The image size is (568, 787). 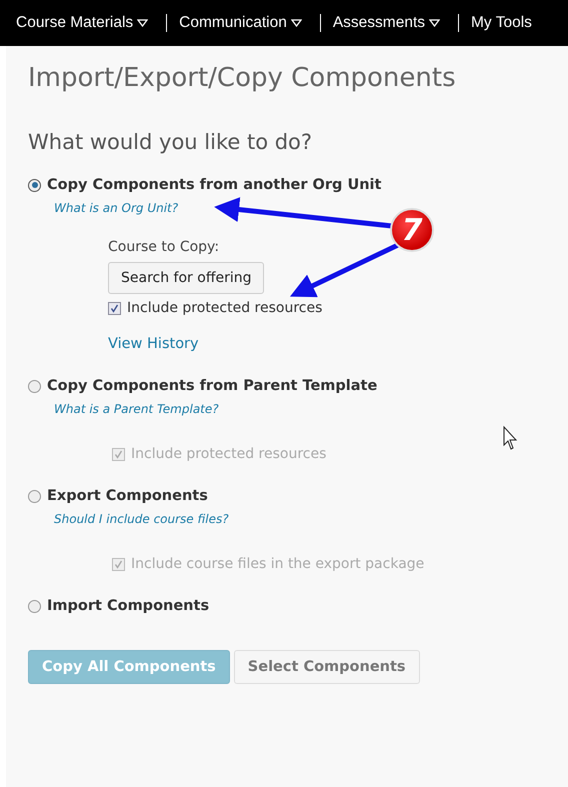 What do you see at coordinates (186, 278) in the screenshot?
I see `search-button: Search for offering` at bounding box center [186, 278].